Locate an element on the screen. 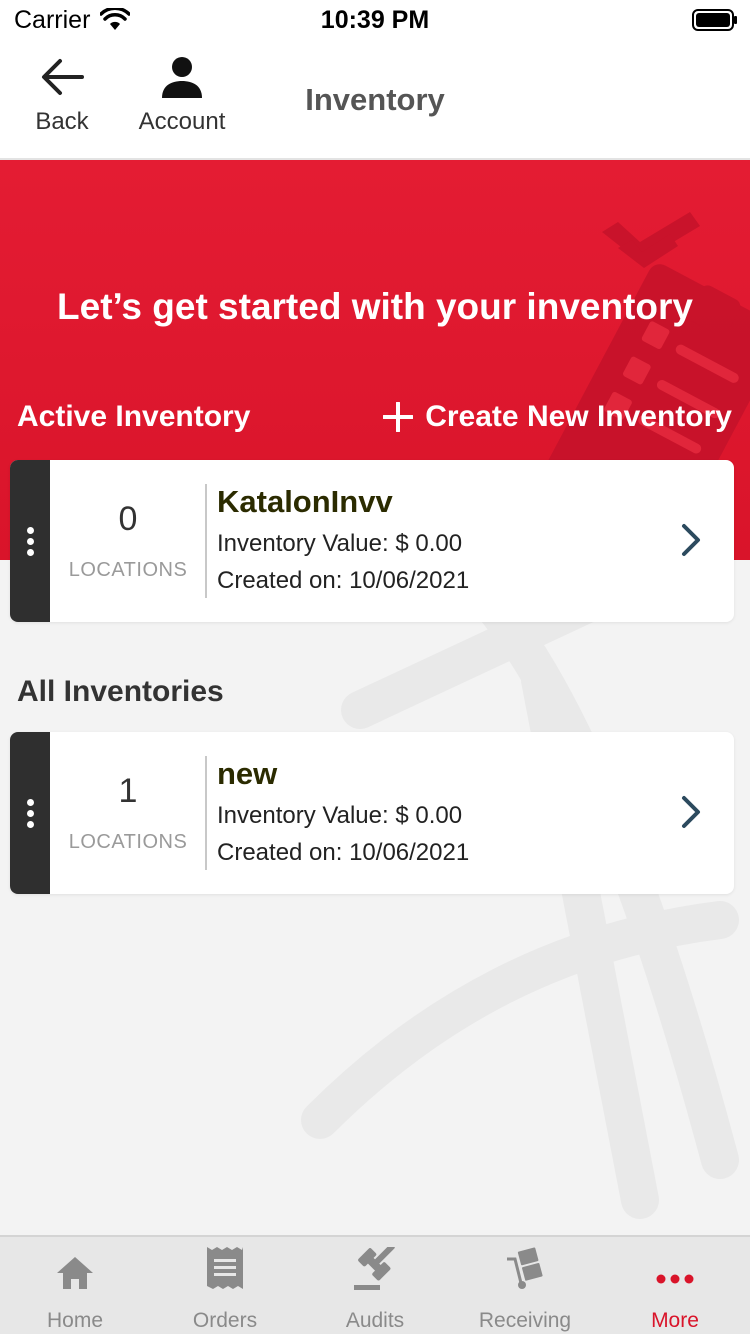  tab-orders: Orders is located at coordinates (225, 1285).